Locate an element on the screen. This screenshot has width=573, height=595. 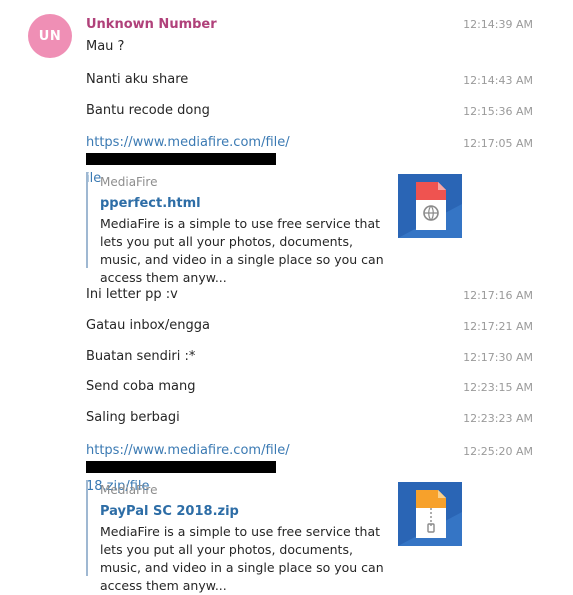
message-time: 12:23:23 AM is located at coordinates (498, 418).